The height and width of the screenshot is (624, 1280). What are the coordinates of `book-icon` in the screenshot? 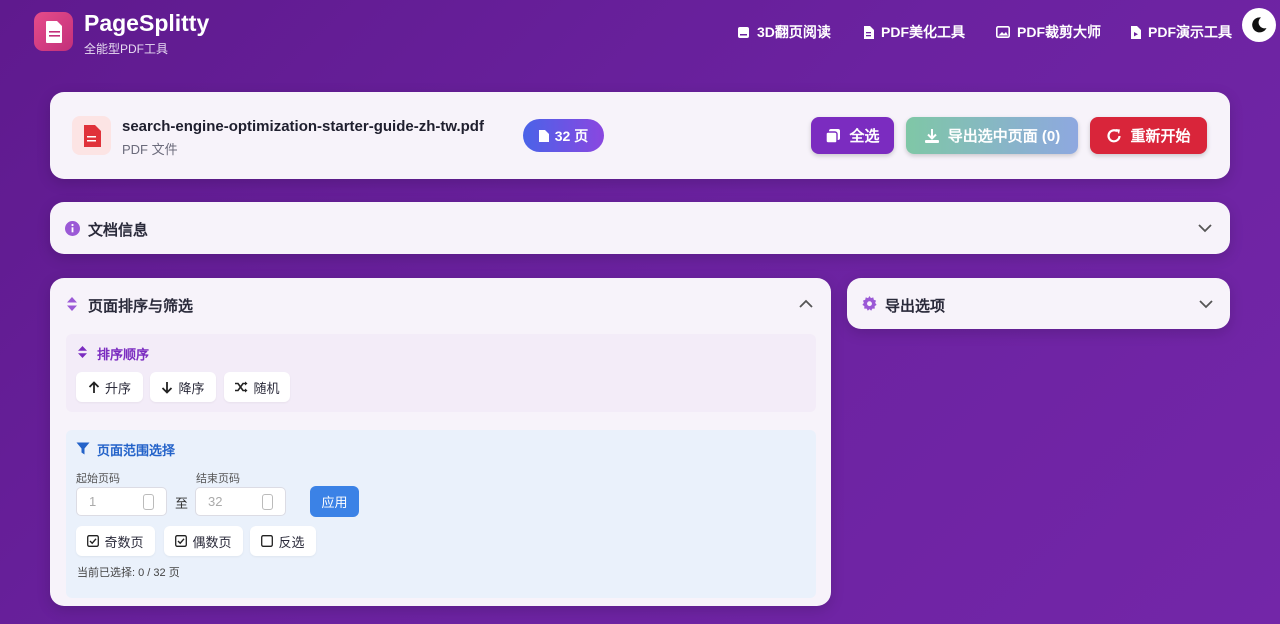 It's located at (743, 32).